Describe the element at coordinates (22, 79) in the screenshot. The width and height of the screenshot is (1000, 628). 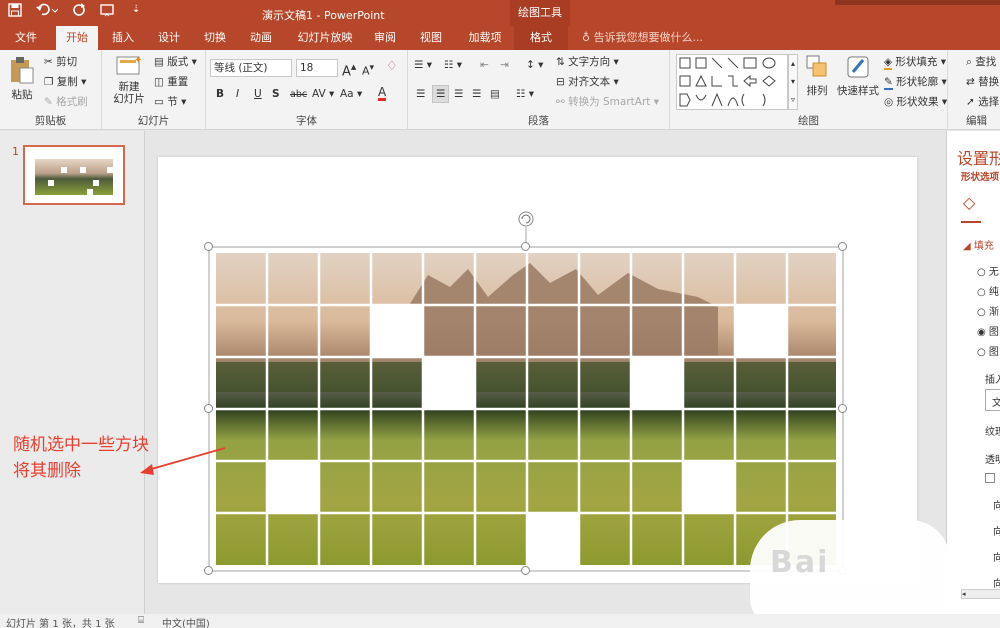
I see `paste-button: 粘贴` at that location.